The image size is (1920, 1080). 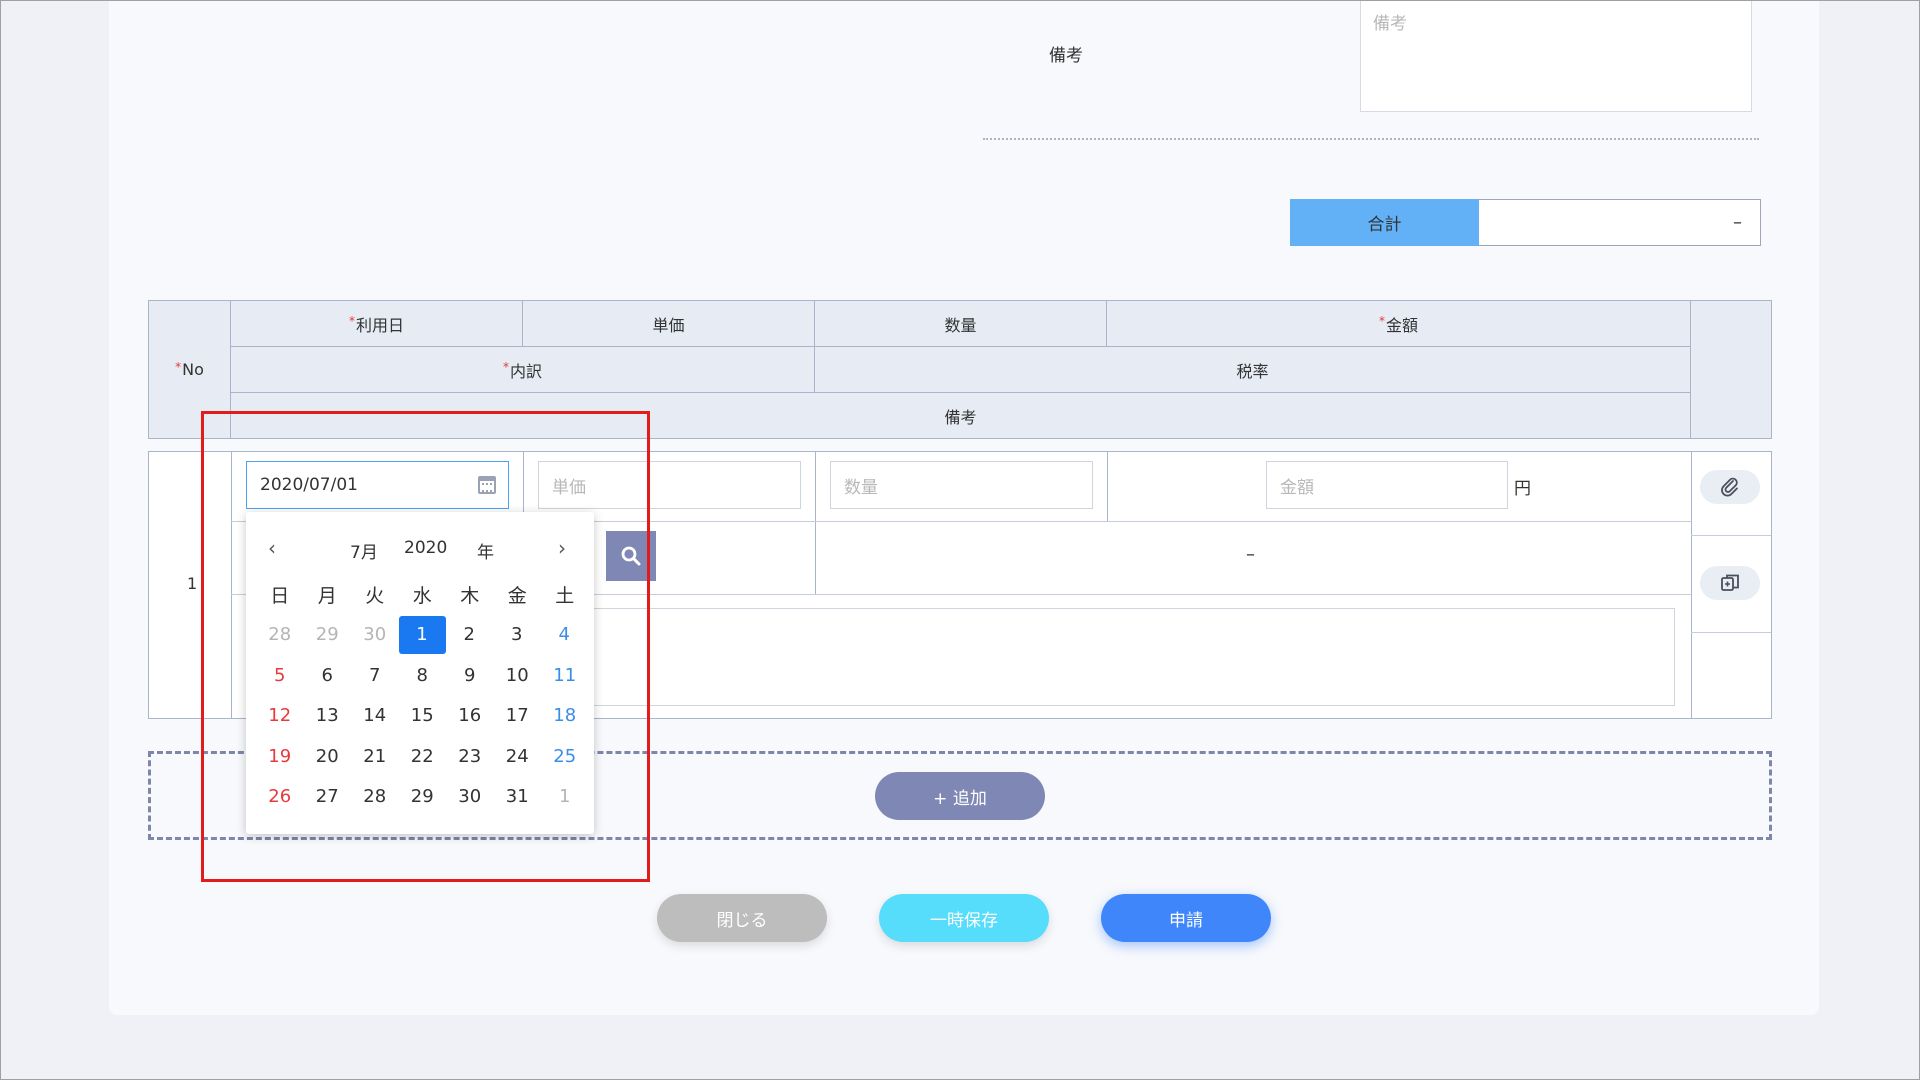 What do you see at coordinates (1250, 554) in the screenshot?
I see `tax-rate-value: –` at bounding box center [1250, 554].